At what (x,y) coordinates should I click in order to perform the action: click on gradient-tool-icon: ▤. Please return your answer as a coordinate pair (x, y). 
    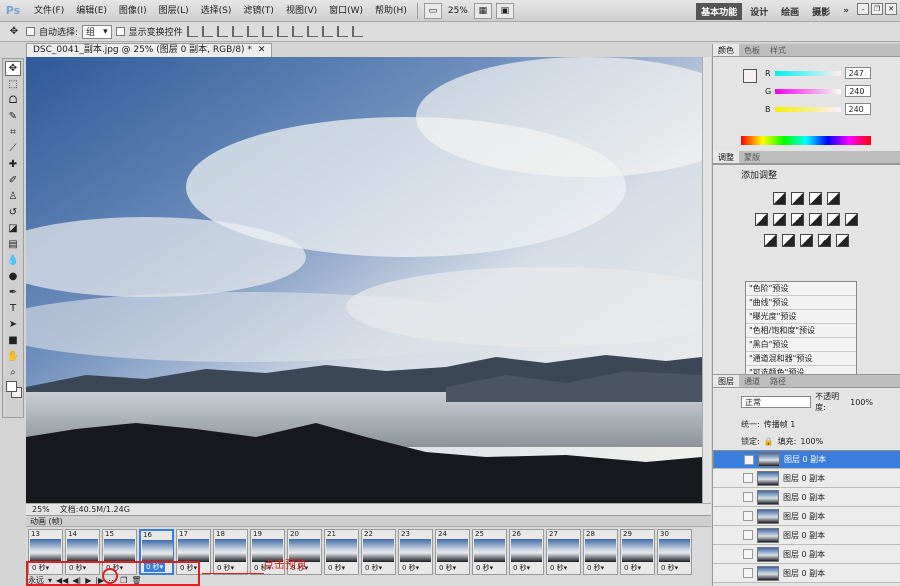
    Looking at the image, I should click on (13, 244).